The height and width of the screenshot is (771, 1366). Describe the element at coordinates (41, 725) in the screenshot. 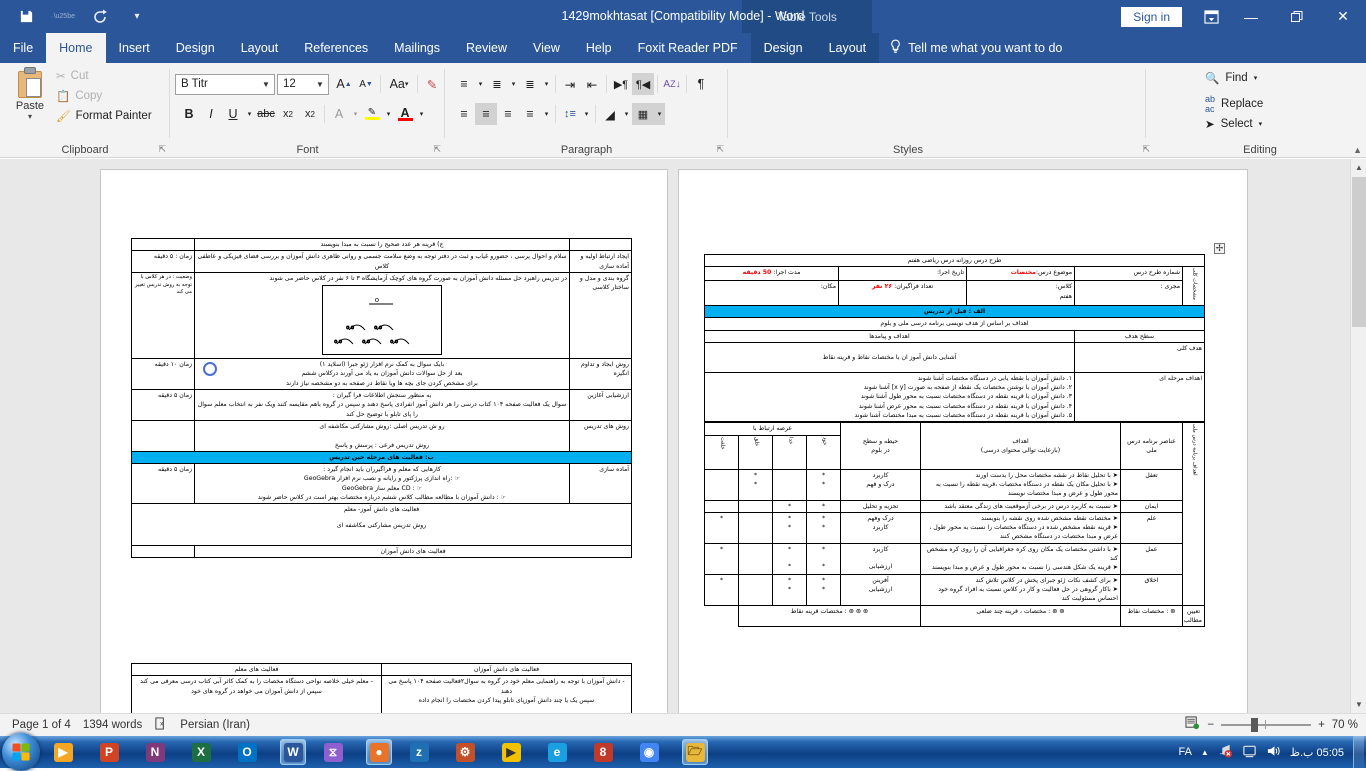

I see `page-indicator: Page 1 of 4` at that location.